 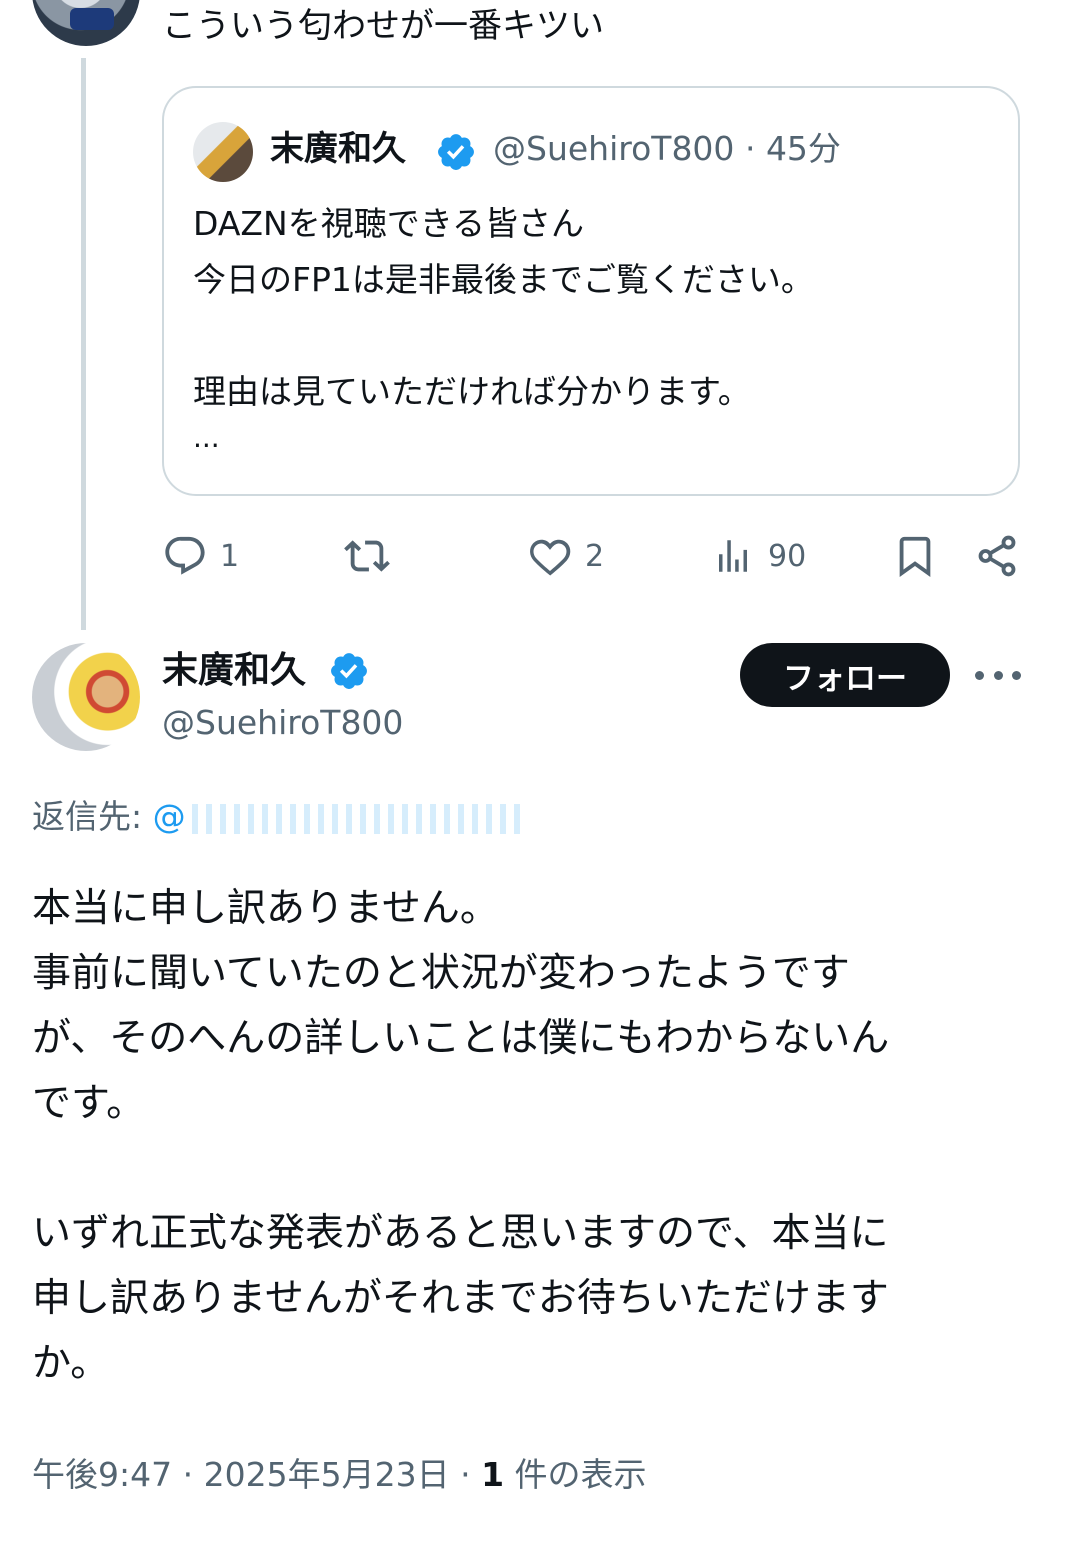 What do you see at coordinates (550, 557) in the screenshot?
I see `heart-icon` at bounding box center [550, 557].